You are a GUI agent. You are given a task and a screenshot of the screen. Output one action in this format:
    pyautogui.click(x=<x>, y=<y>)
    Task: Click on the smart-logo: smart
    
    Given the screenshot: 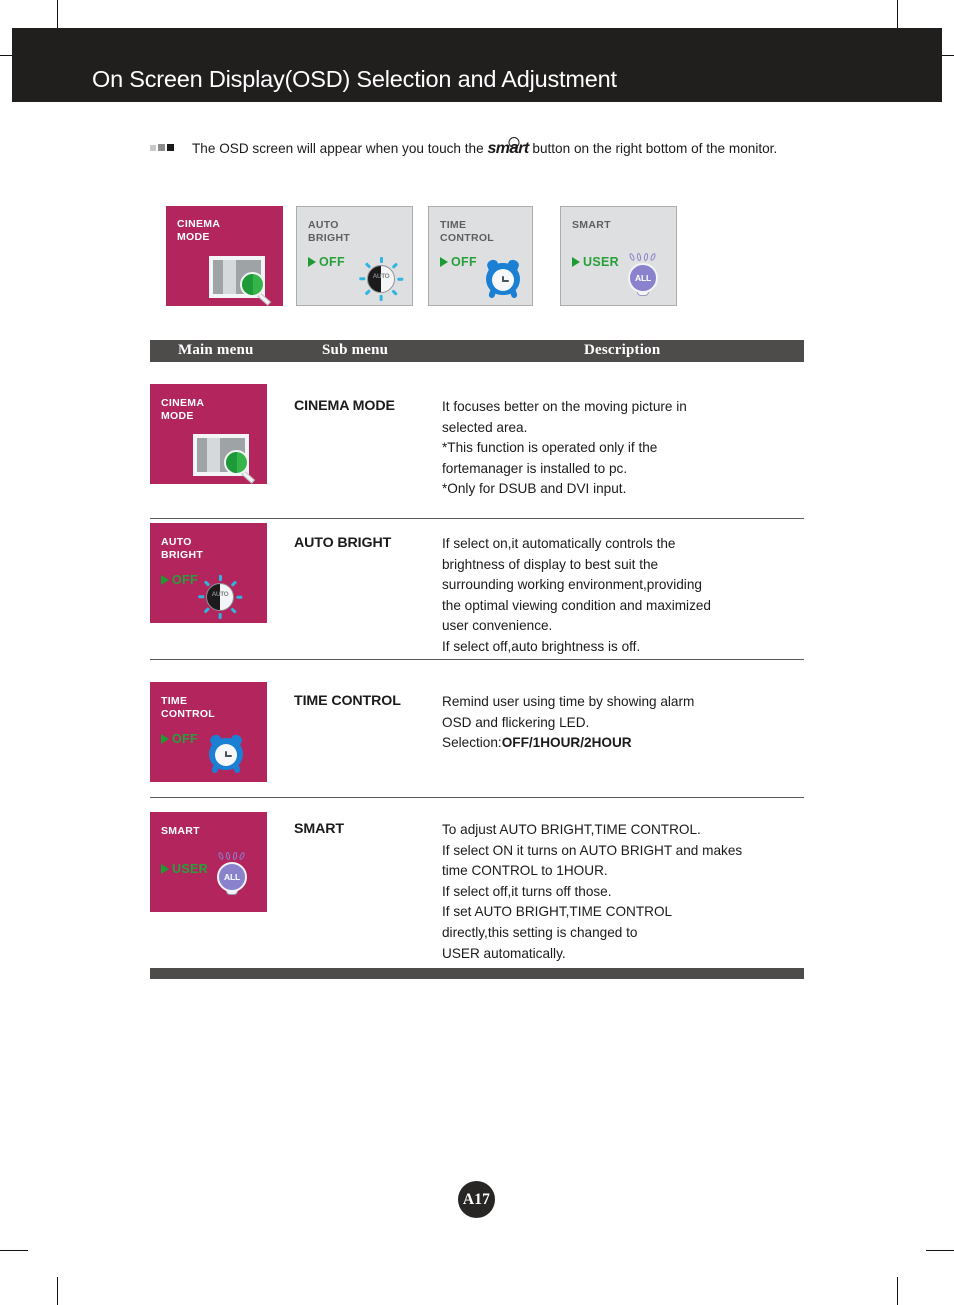 What is the action you would take?
    pyautogui.click(x=508, y=147)
    